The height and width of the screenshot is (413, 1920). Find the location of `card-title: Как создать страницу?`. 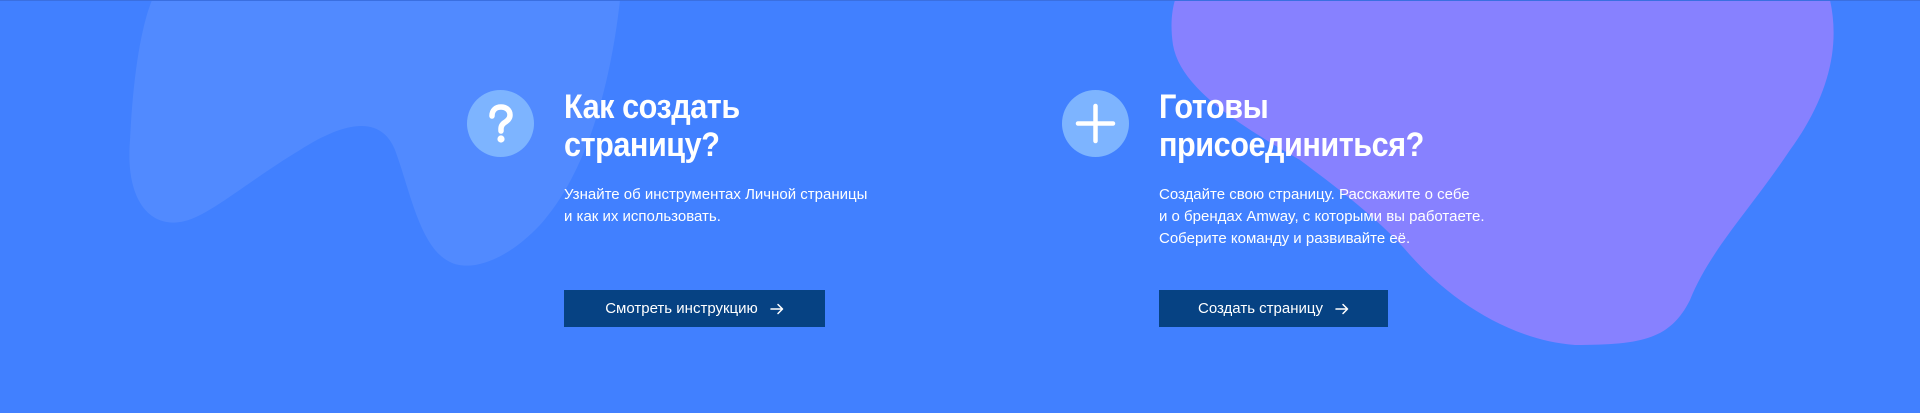

card-title: Как создать страницу? is located at coordinates (735, 126).